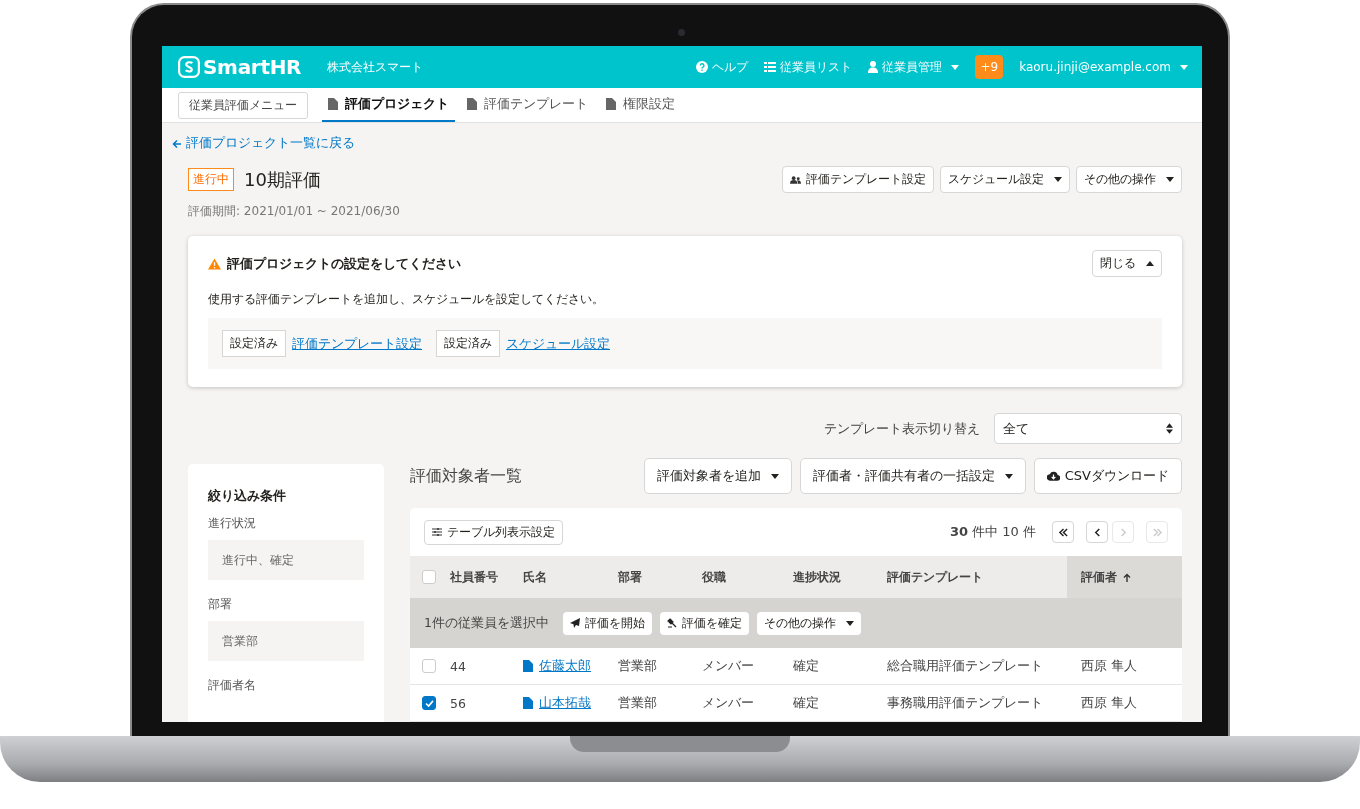 This screenshot has width=1360, height=809. Describe the element at coordinates (406, 299) in the screenshot. I see `alert-message: 使用する評価テンプレートを追加し、スケジュールを設定してください。` at that location.